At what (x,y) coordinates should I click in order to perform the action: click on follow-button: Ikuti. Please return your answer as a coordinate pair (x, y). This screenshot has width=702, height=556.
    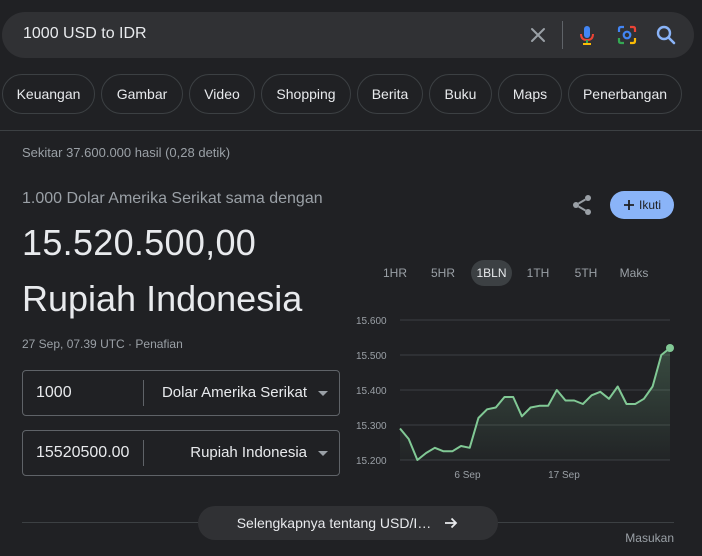
    Looking at the image, I should click on (642, 205).